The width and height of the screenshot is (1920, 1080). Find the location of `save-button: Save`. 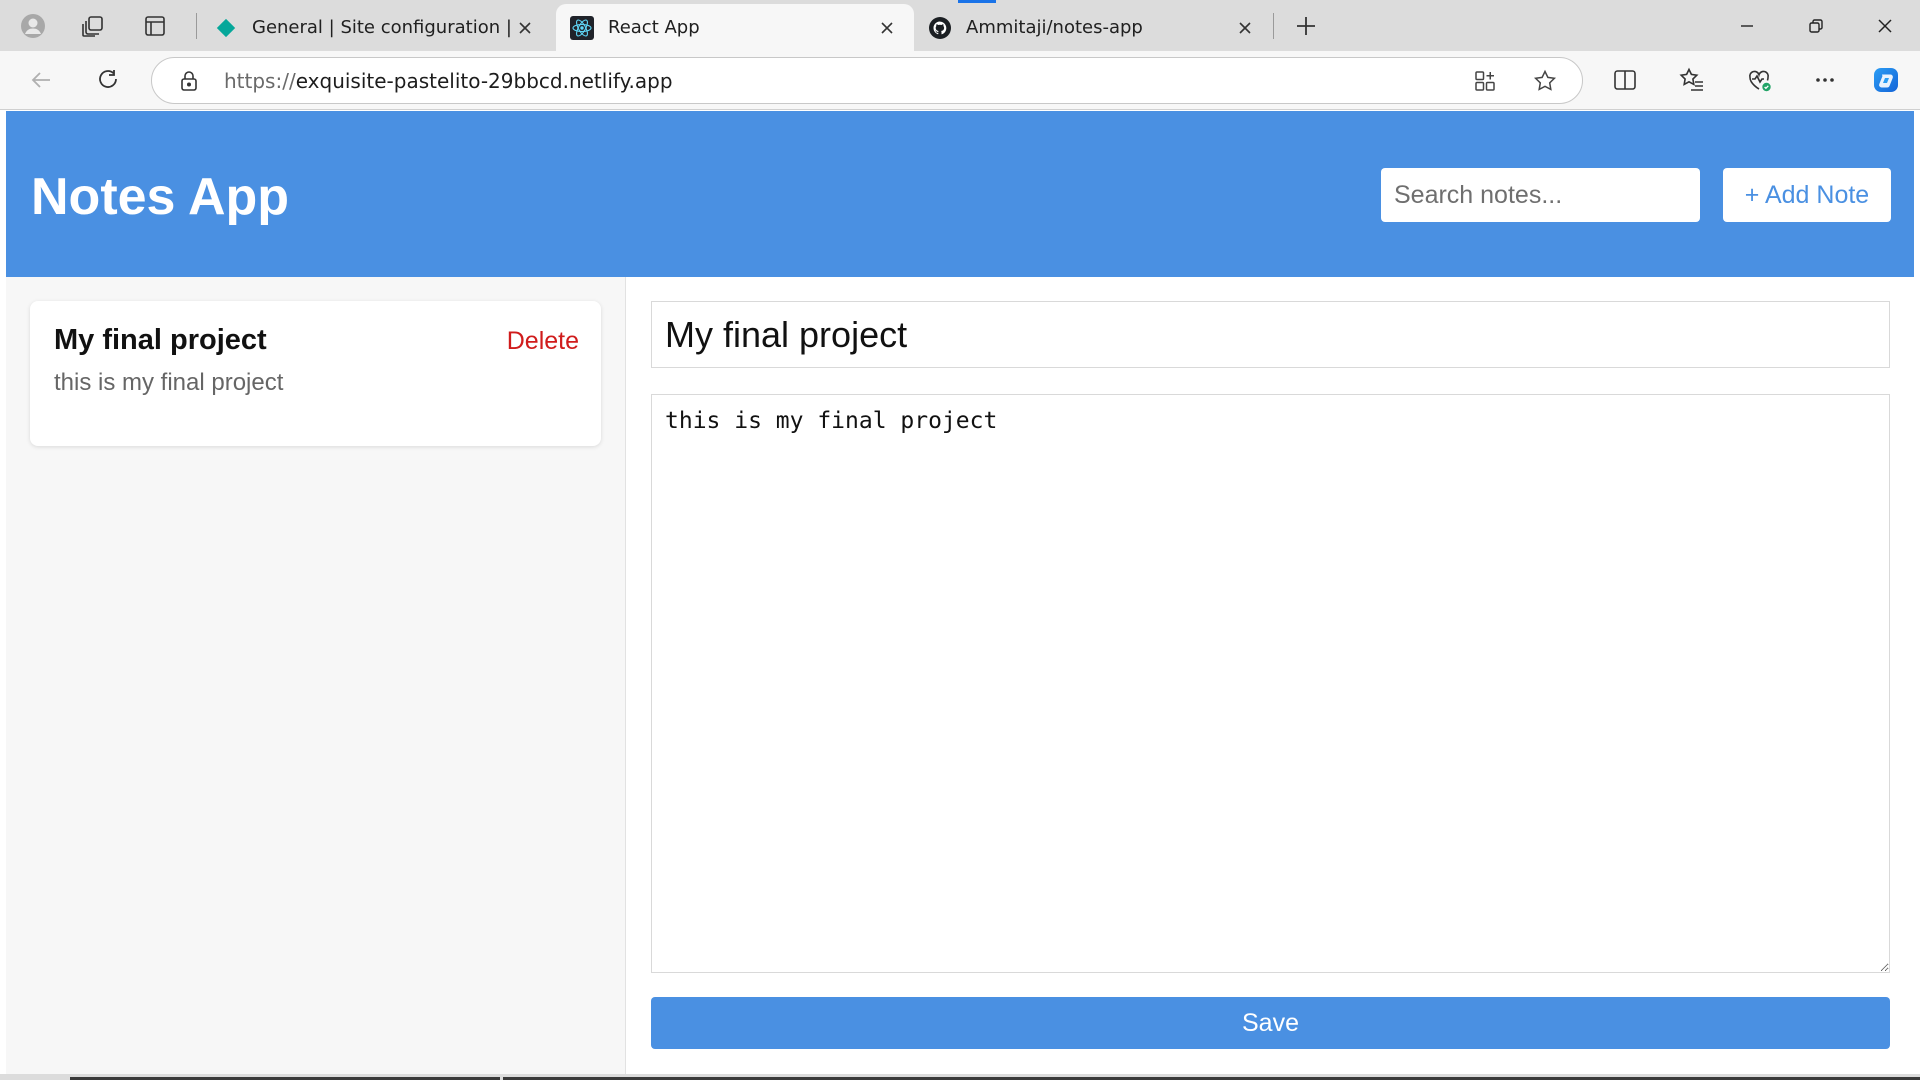

save-button: Save is located at coordinates (1270, 1023).